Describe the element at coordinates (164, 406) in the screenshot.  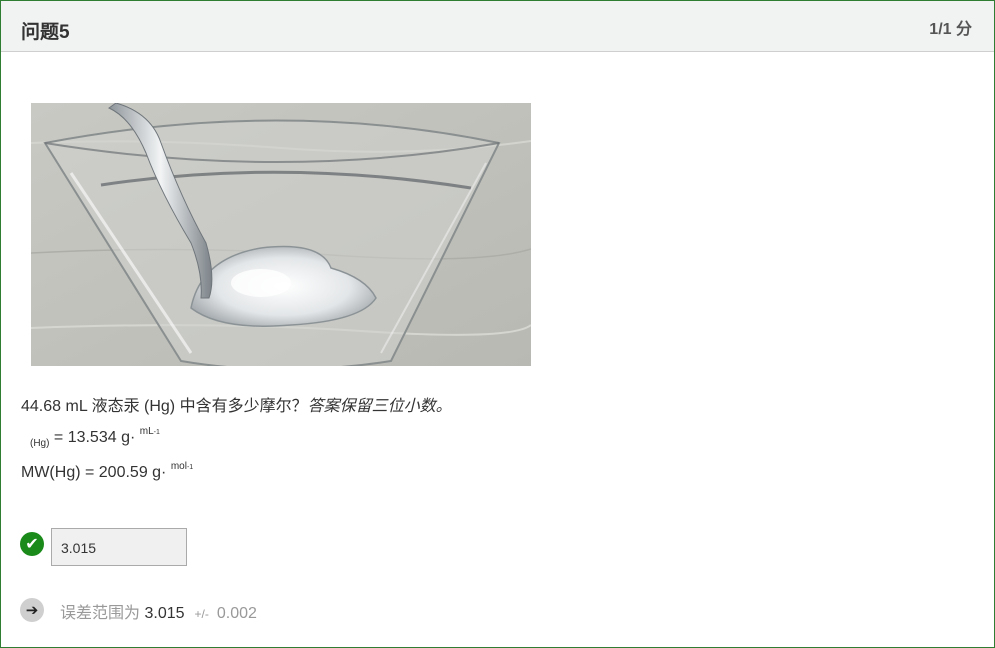
I see `question-prompt: 44.68 mL 液态汞 (Hg) 中含有多少摩尔？` at that location.